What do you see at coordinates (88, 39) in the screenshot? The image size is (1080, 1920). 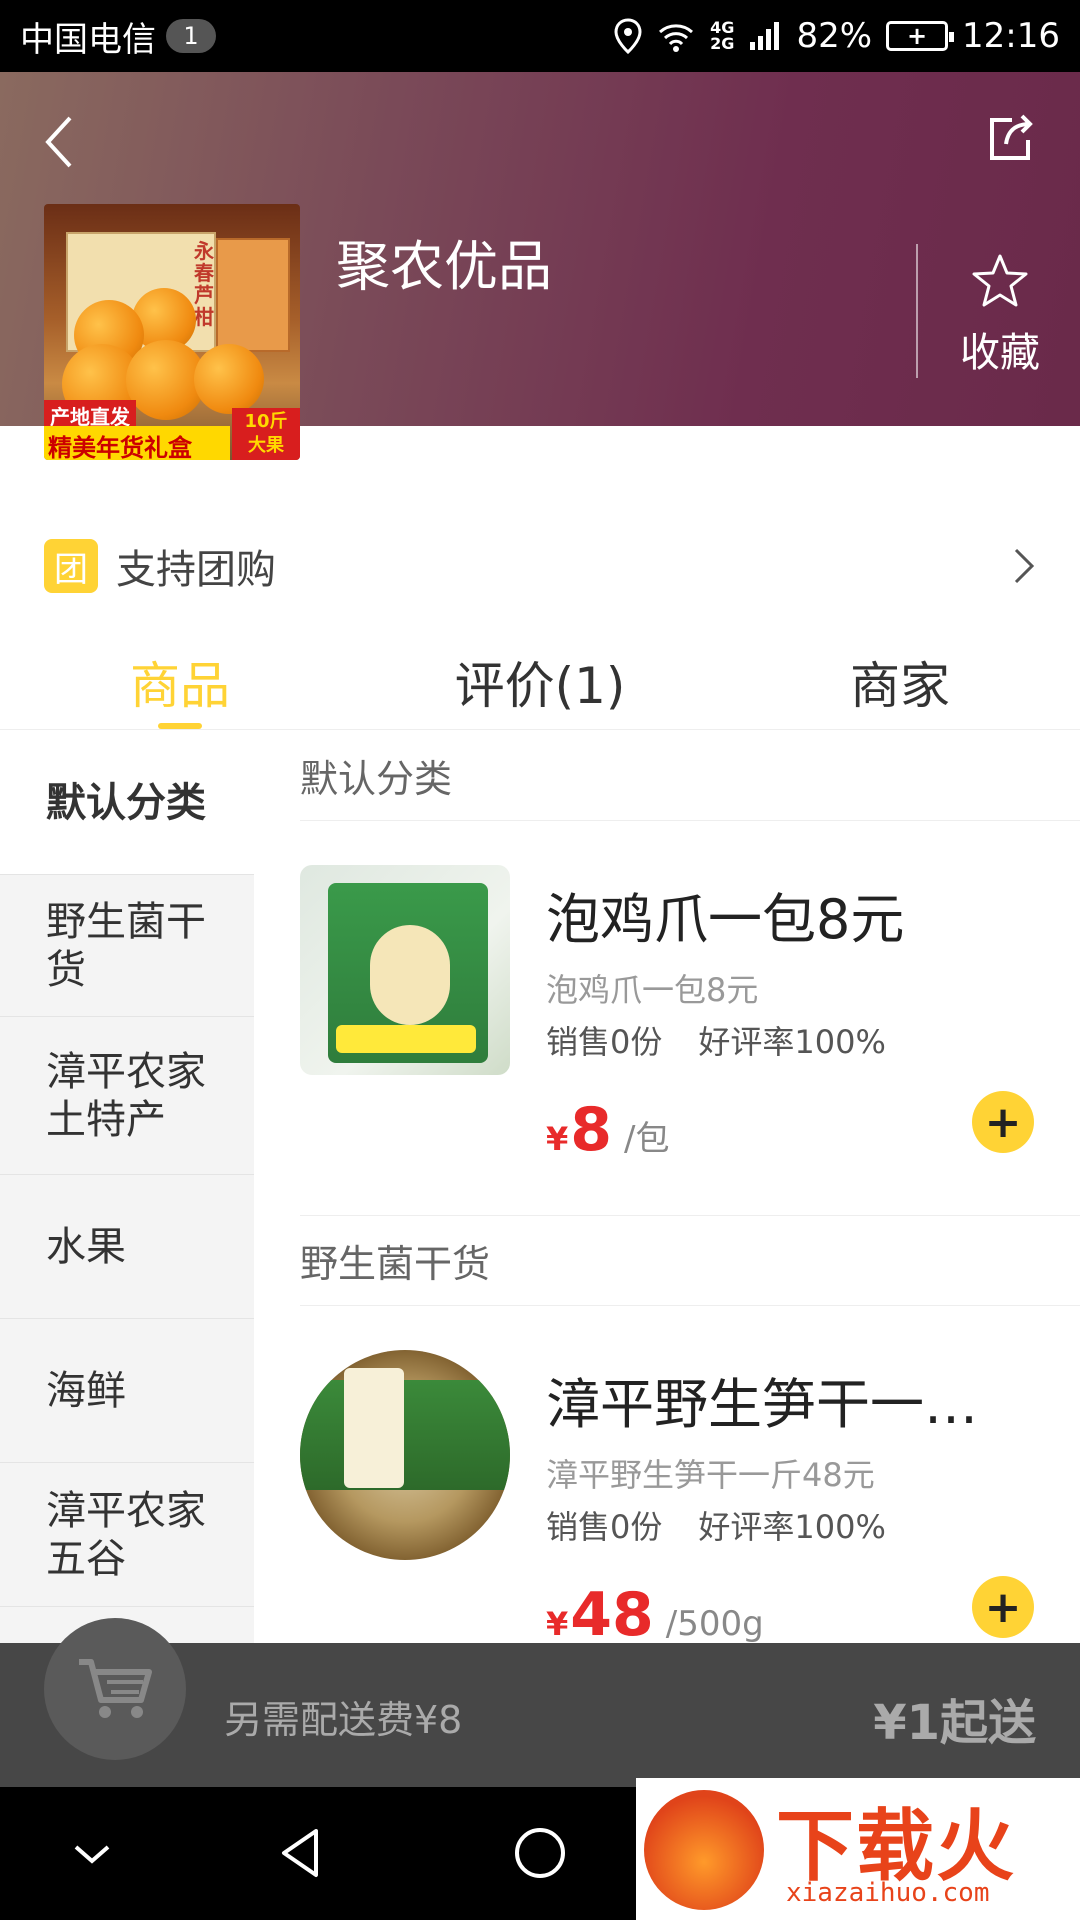 I see `carrier-name: 中国电信` at bounding box center [88, 39].